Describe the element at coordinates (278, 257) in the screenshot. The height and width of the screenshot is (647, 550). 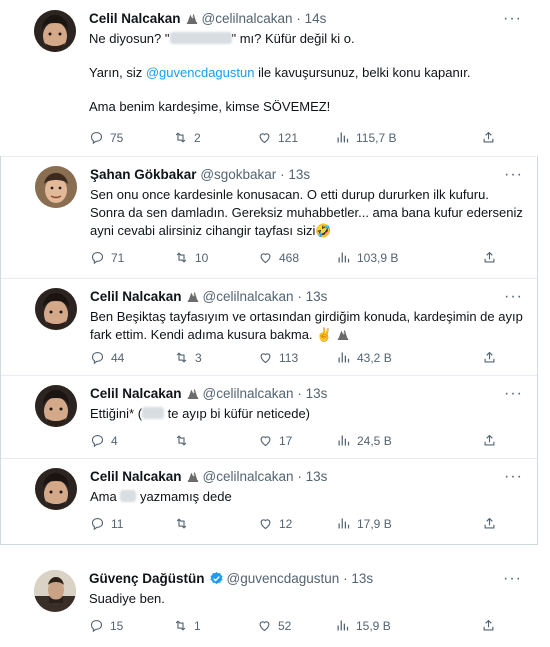
I see `like-button: 468` at that location.